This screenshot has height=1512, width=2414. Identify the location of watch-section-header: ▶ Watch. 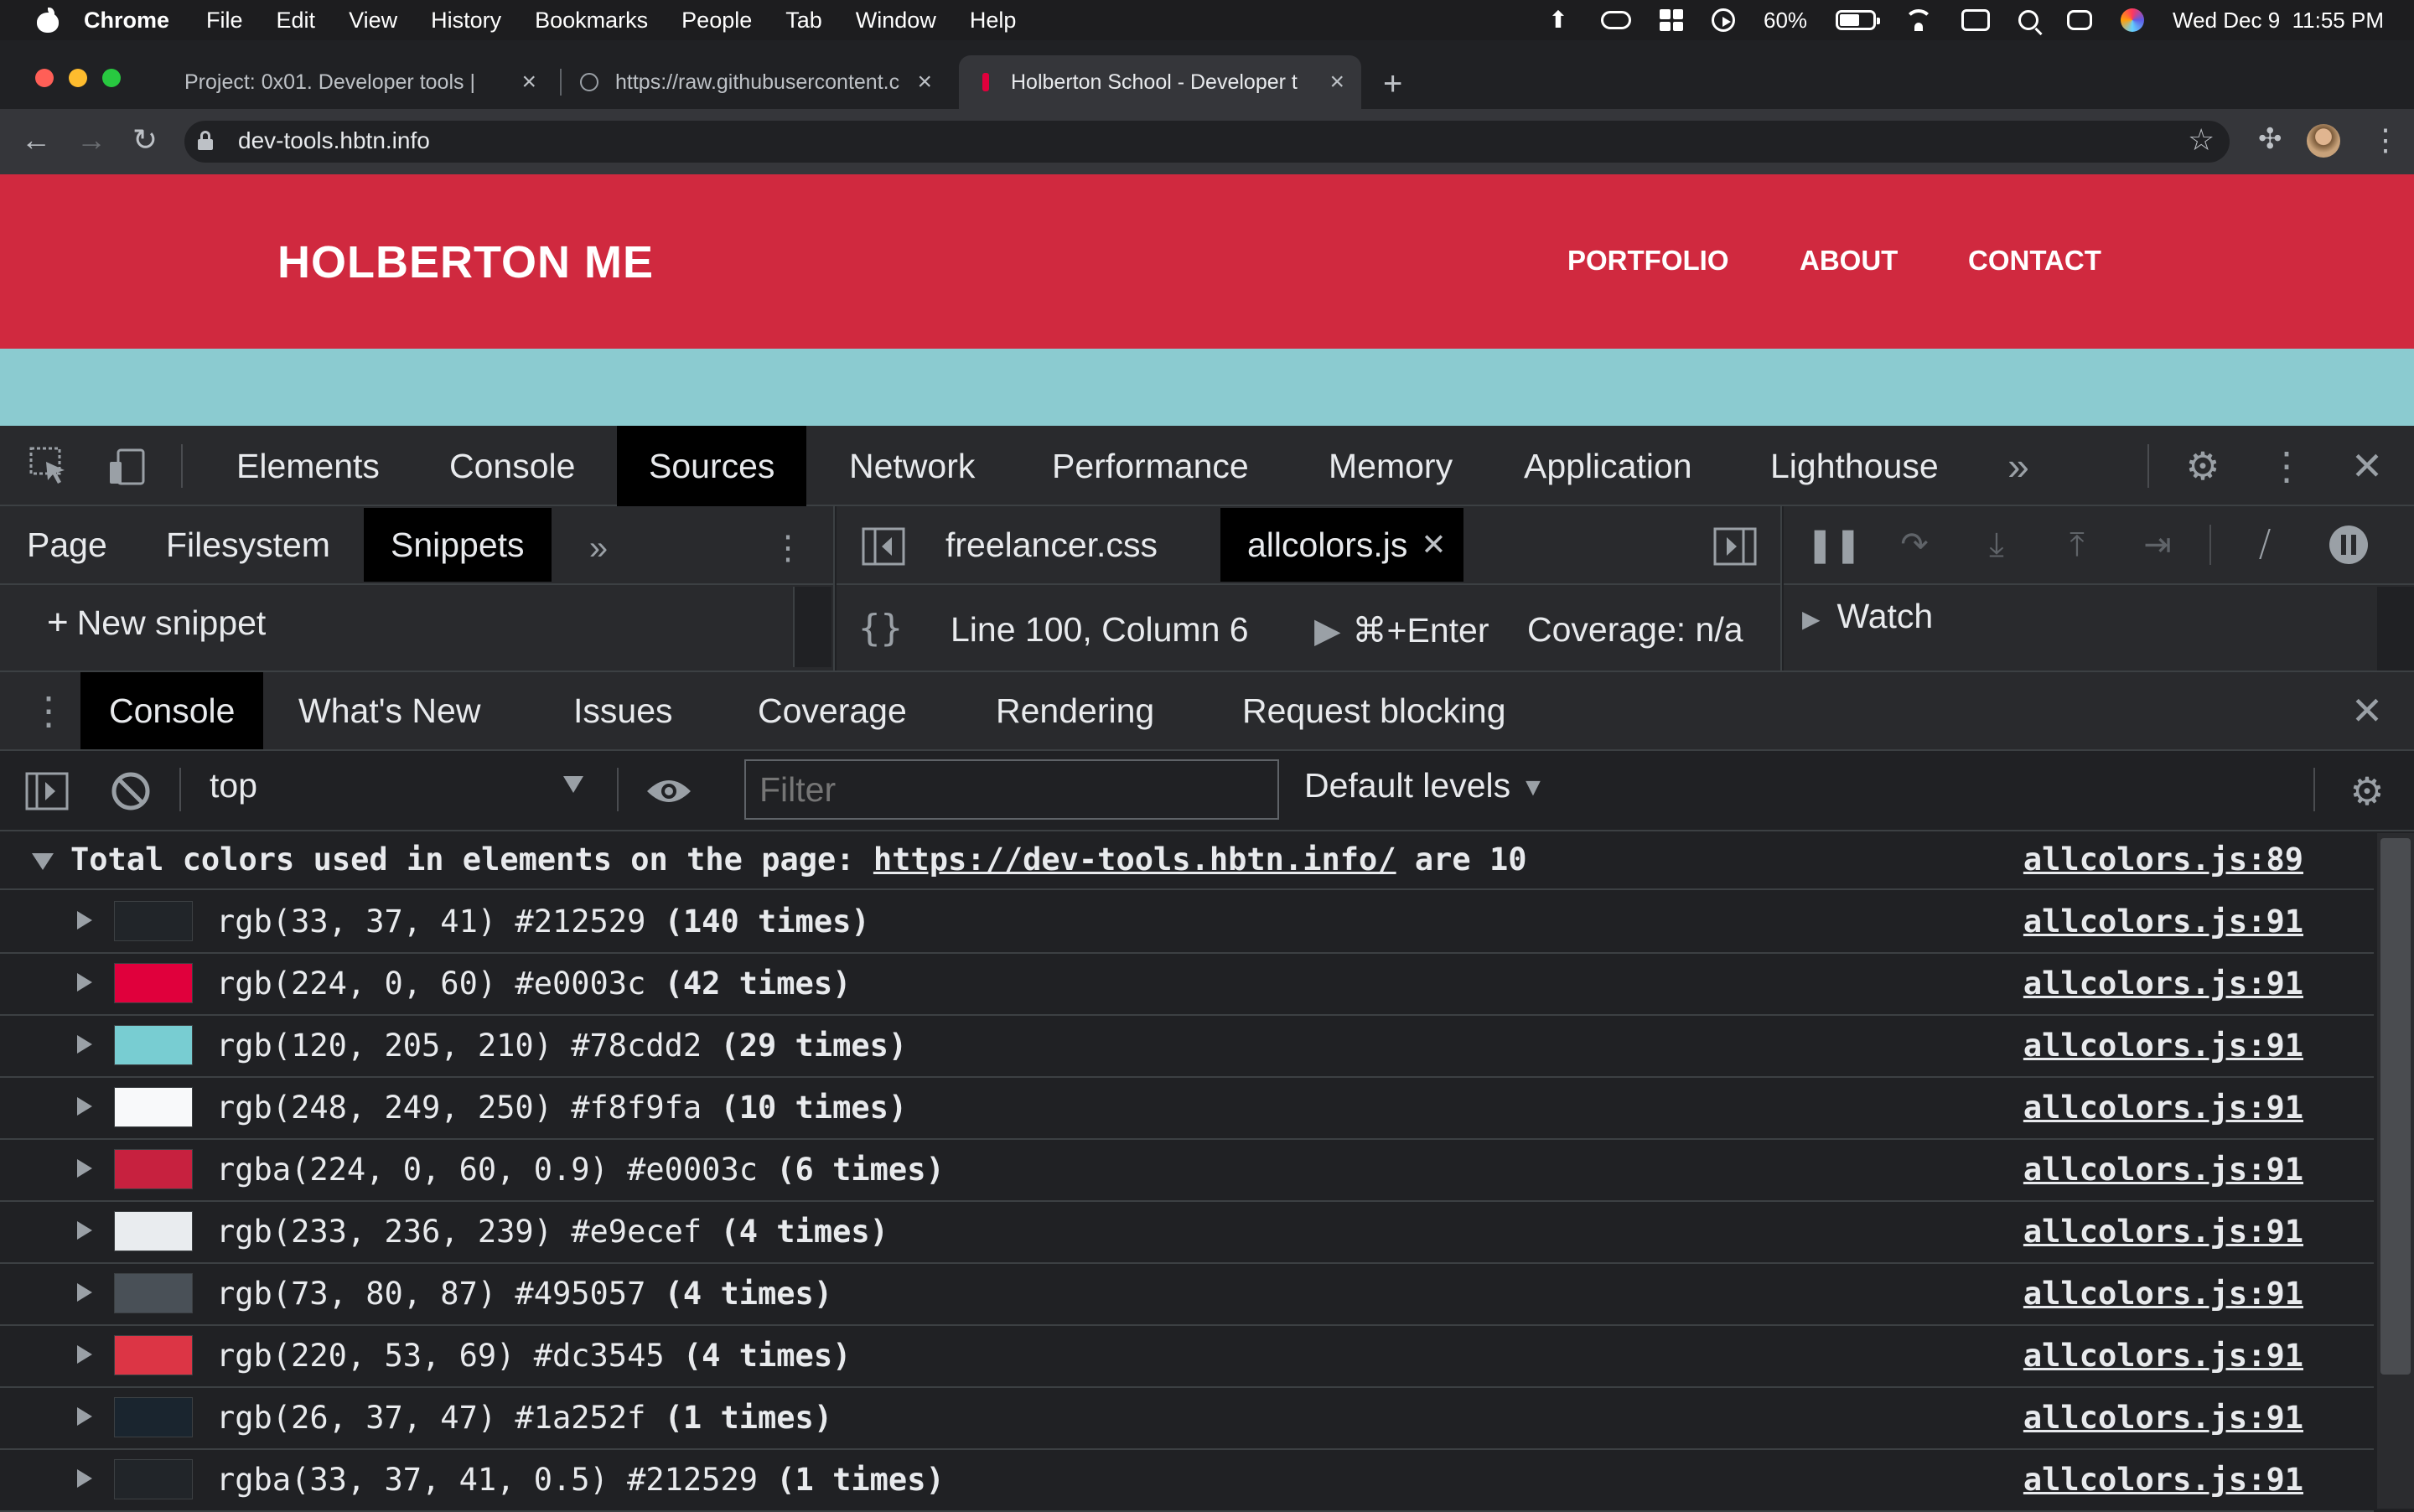
(1868, 616).